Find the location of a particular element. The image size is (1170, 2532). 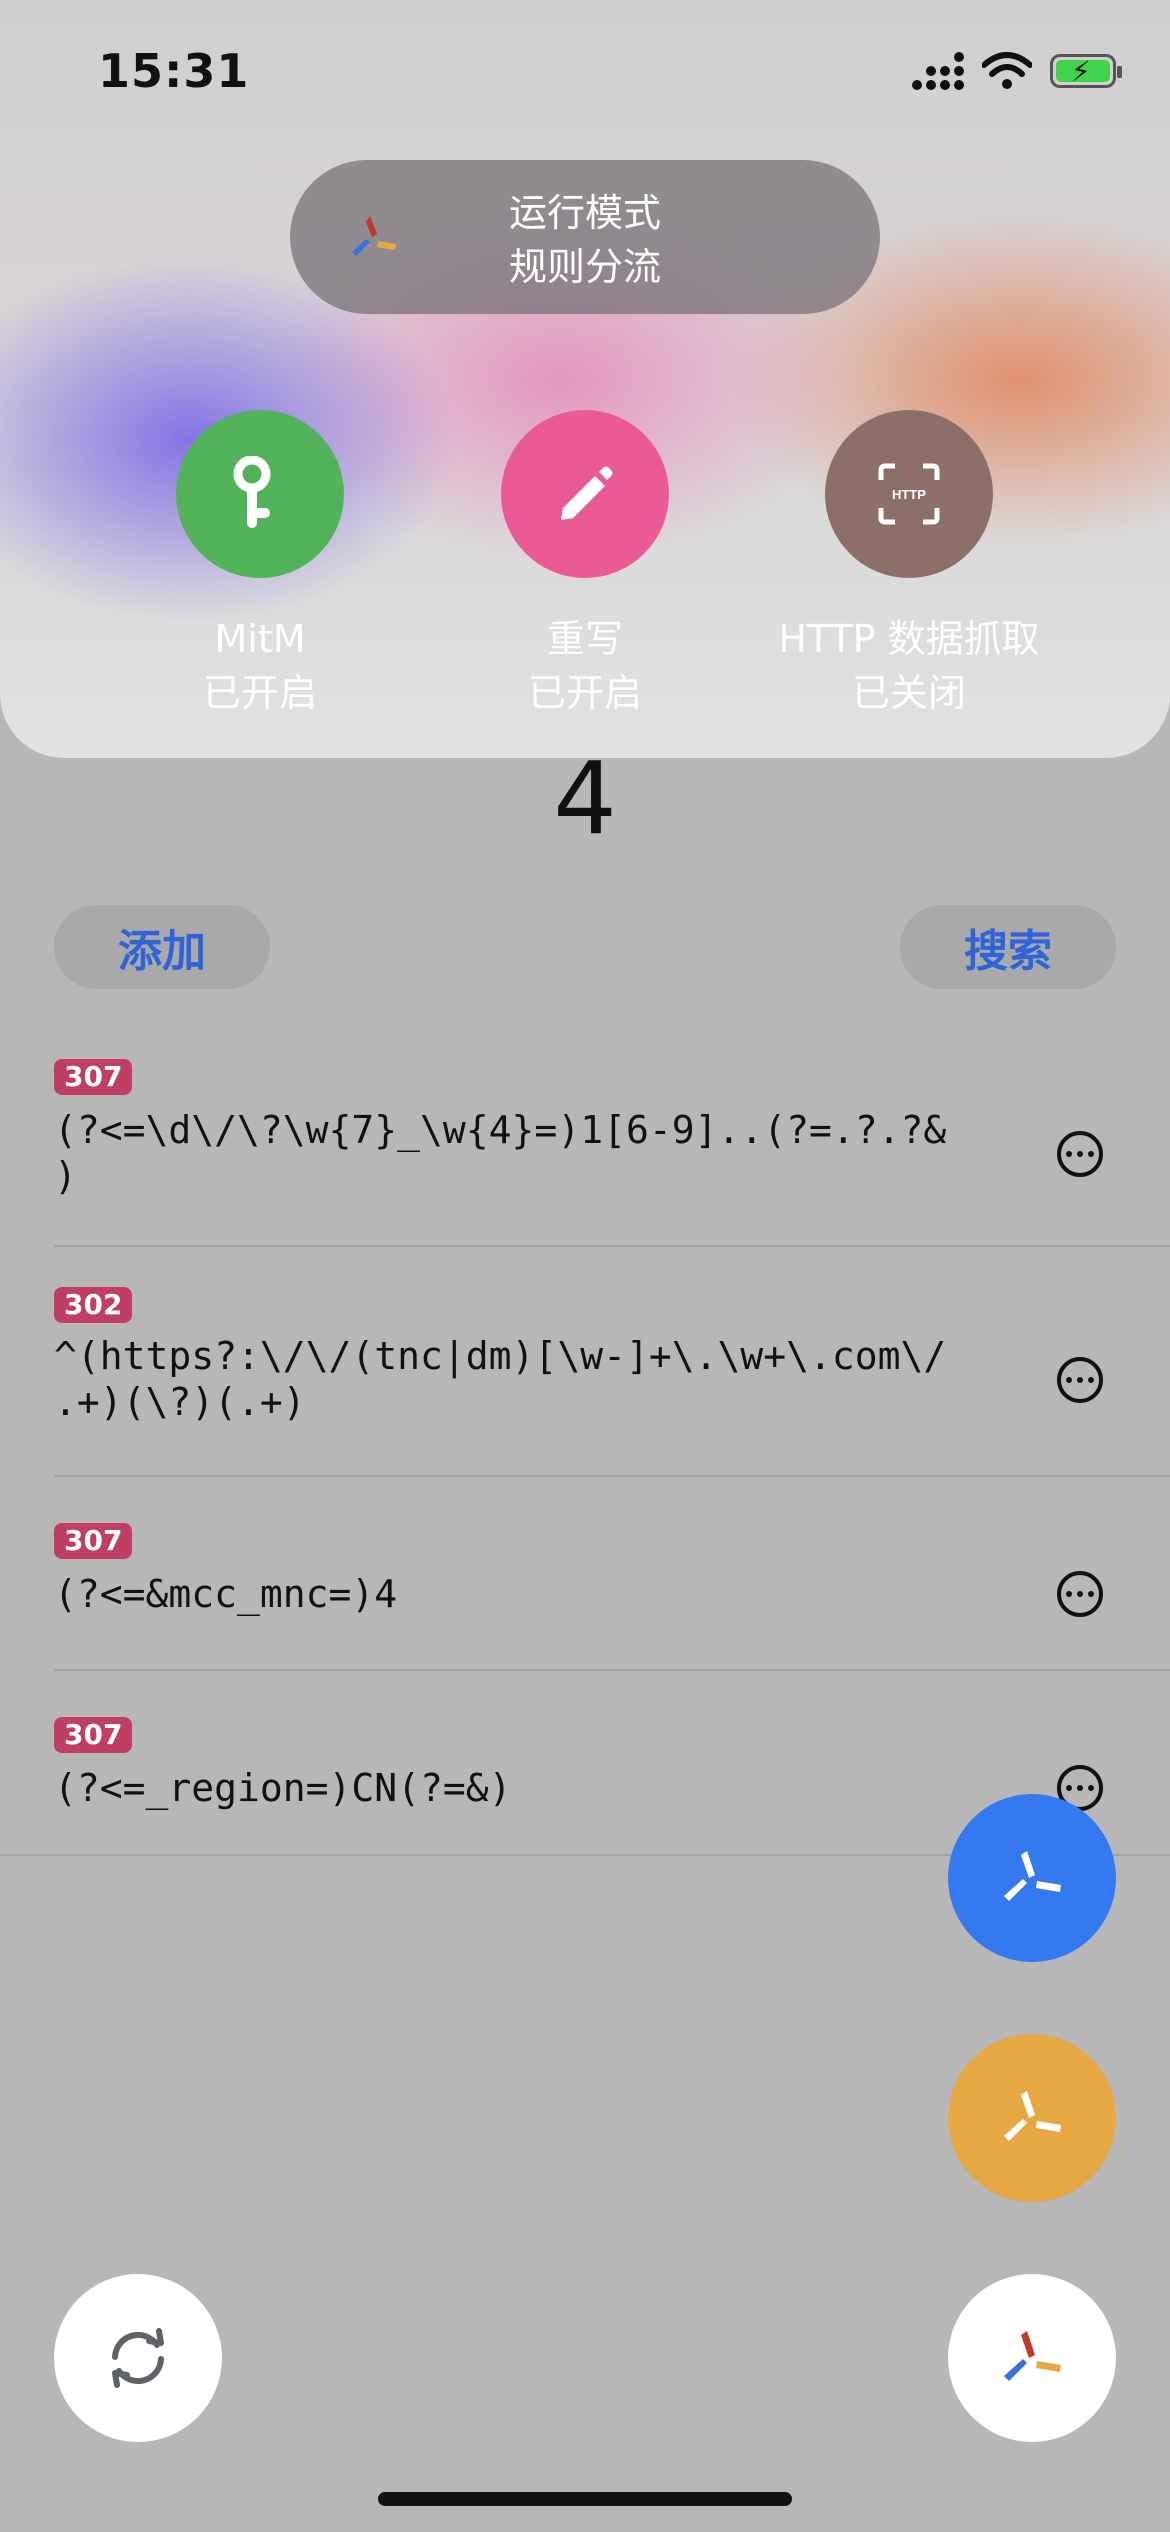

rule-pattern: (?<=&mcc_mnc=)4 is located at coordinates (226, 1594).